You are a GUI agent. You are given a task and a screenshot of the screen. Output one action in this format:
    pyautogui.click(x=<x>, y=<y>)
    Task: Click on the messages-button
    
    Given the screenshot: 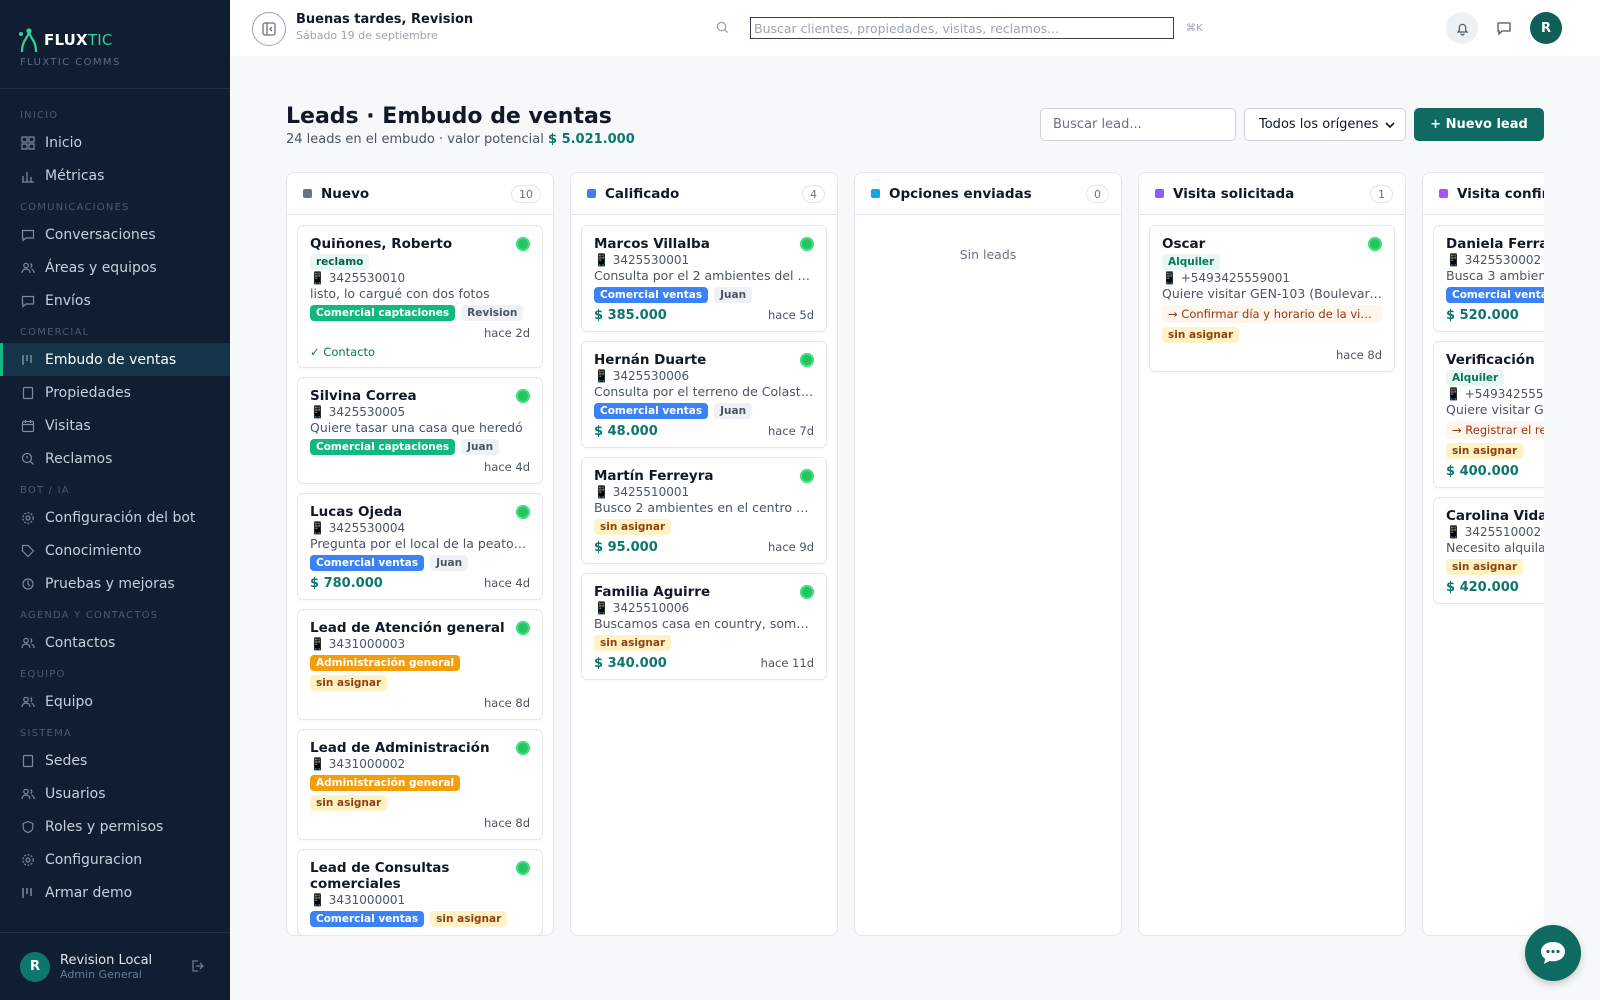 What is the action you would take?
    pyautogui.click(x=1504, y=28)
    